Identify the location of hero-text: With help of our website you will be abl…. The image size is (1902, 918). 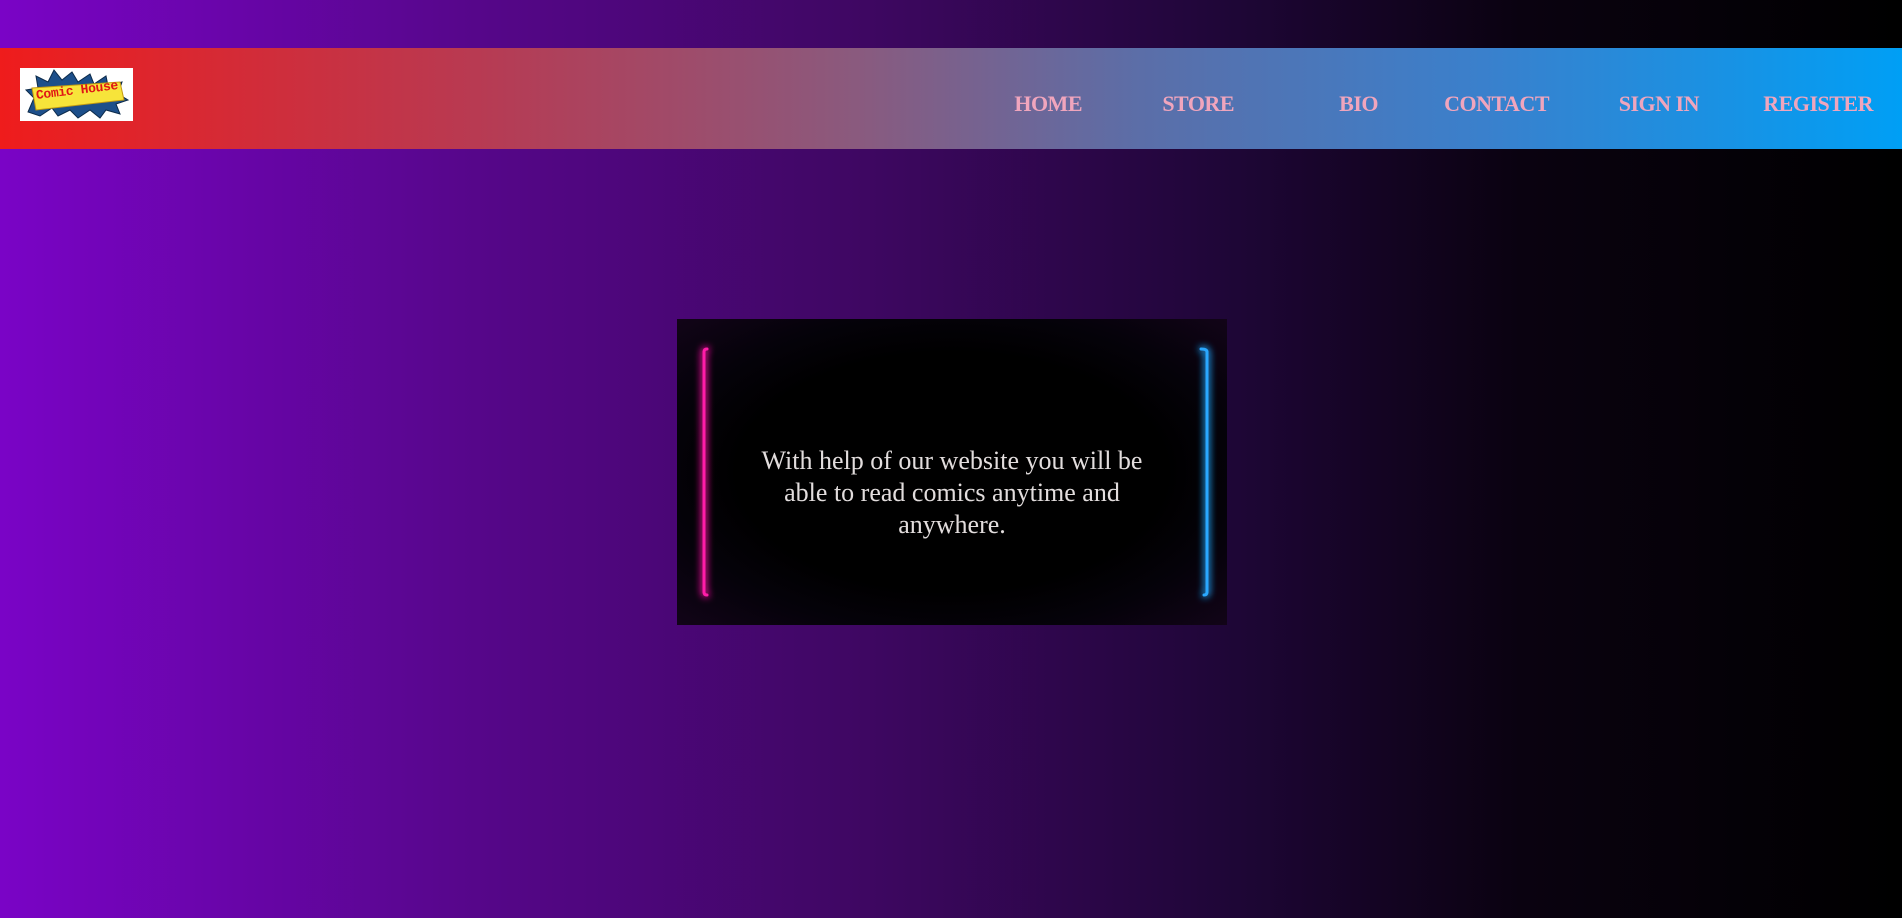
(952, 492).